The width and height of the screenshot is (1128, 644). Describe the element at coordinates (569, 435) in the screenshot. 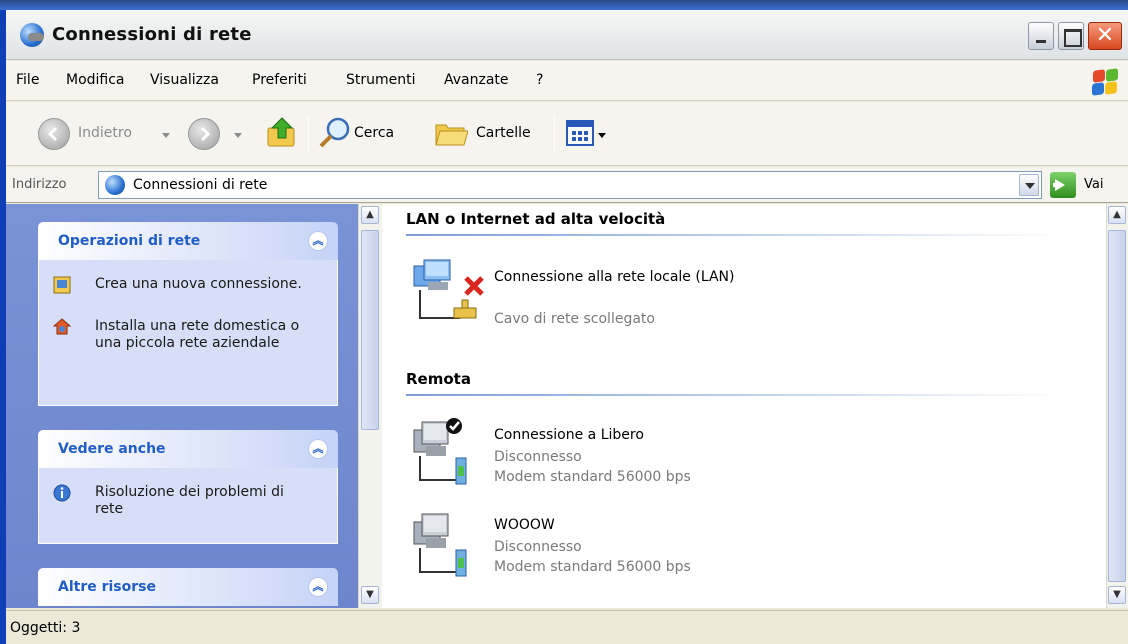

I see `connection-name: Connessione a Libero` at that location.